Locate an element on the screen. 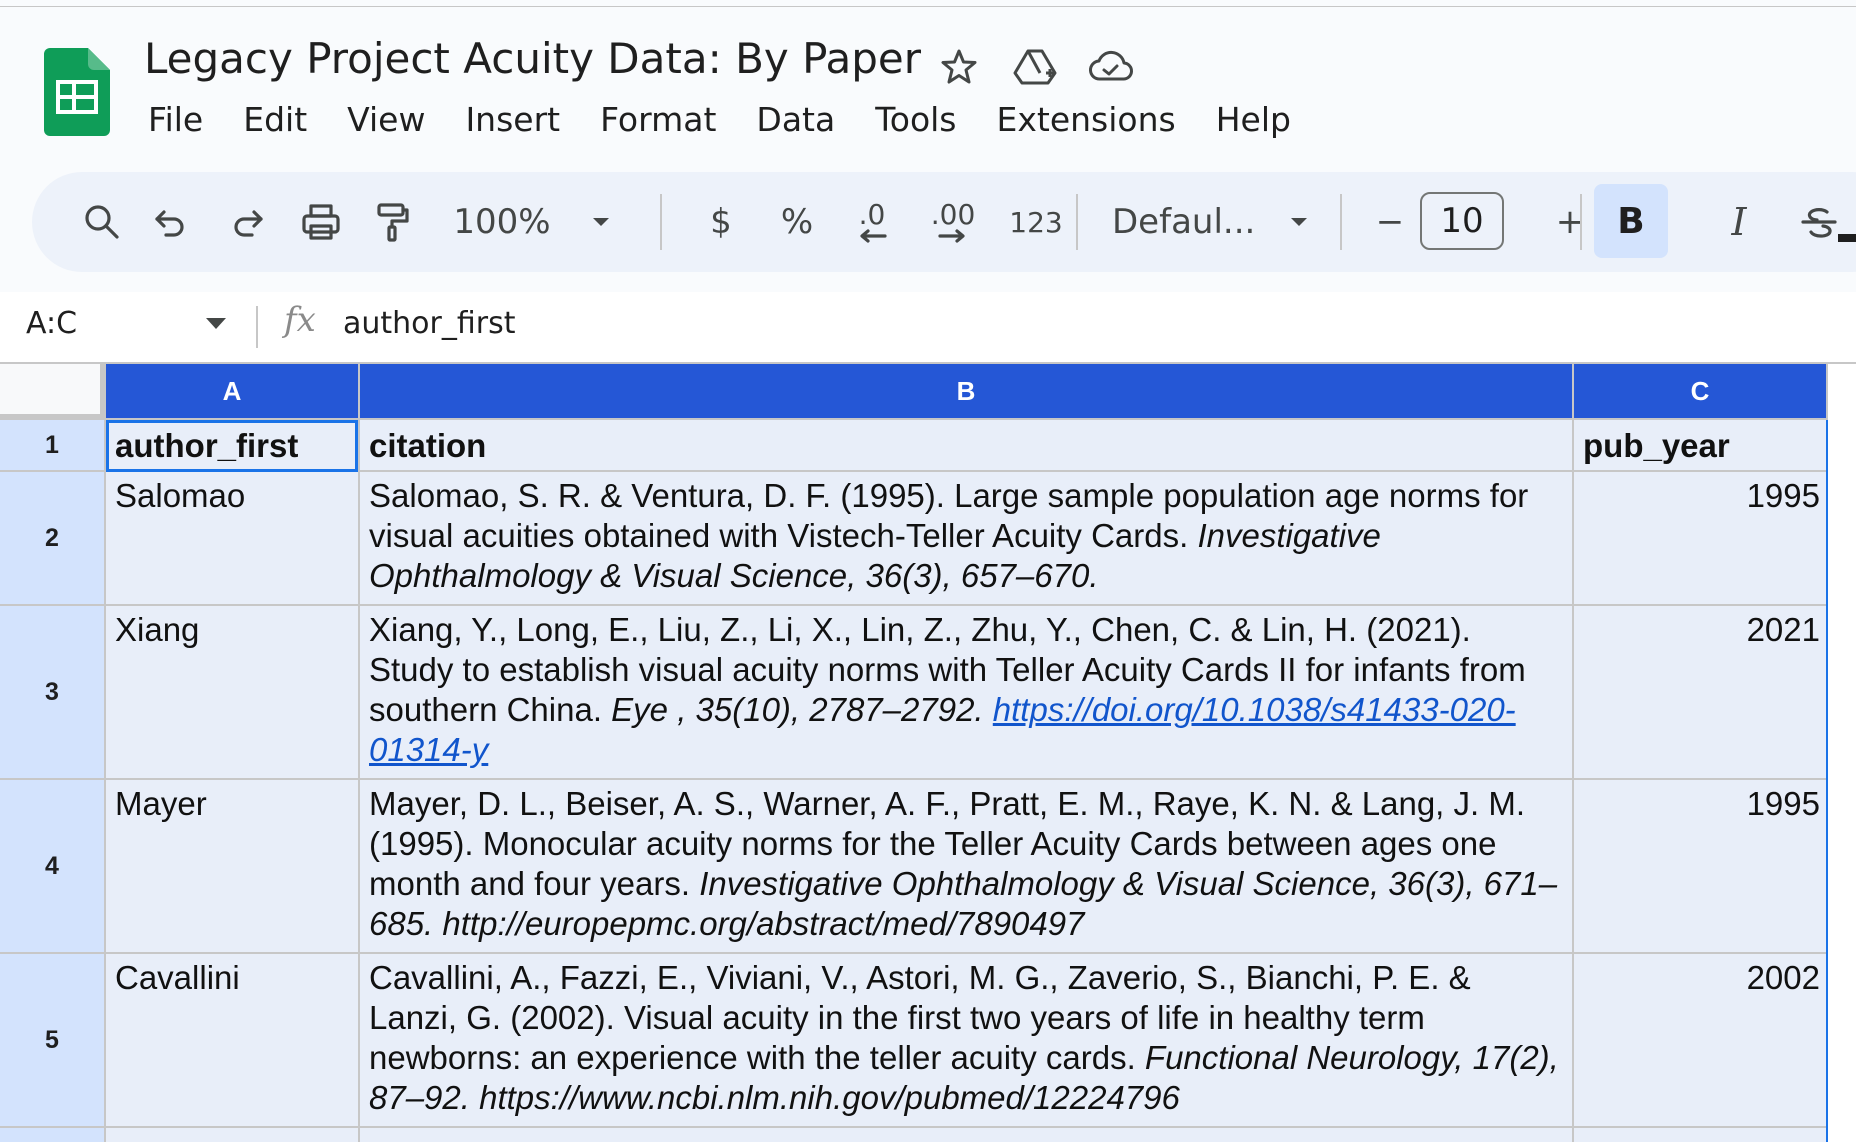 The image size is (1856, 1142). arrow-left-icon is located at coordinates (873, 236).